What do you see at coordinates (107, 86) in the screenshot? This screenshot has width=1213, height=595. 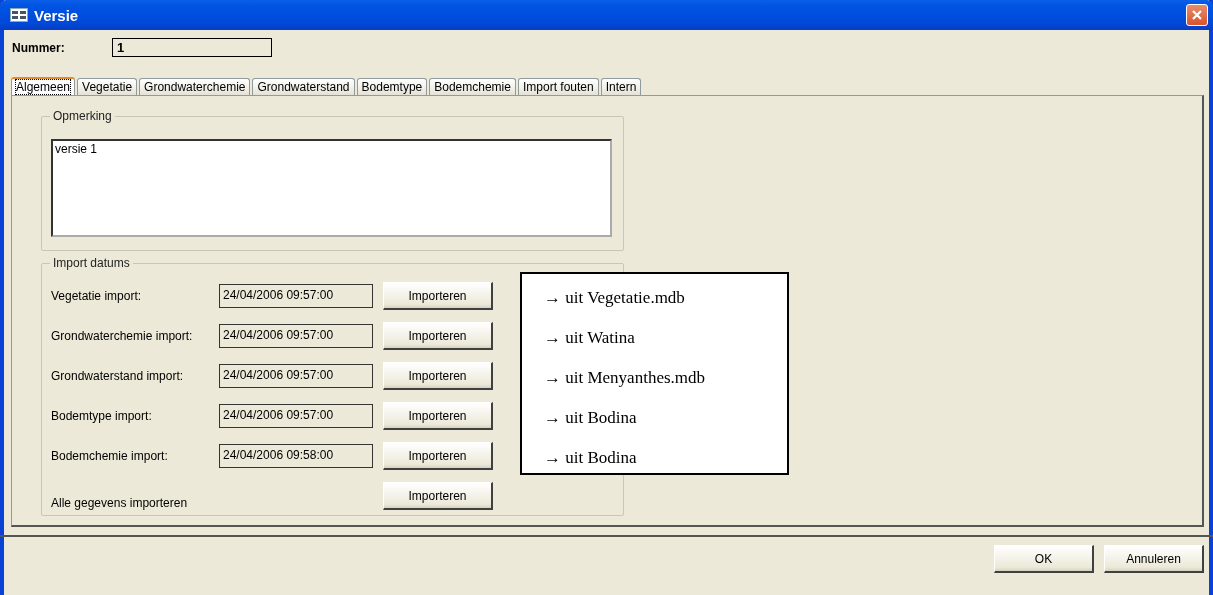 I see `tab: Vegetatie` at bounding box center [107, 86].